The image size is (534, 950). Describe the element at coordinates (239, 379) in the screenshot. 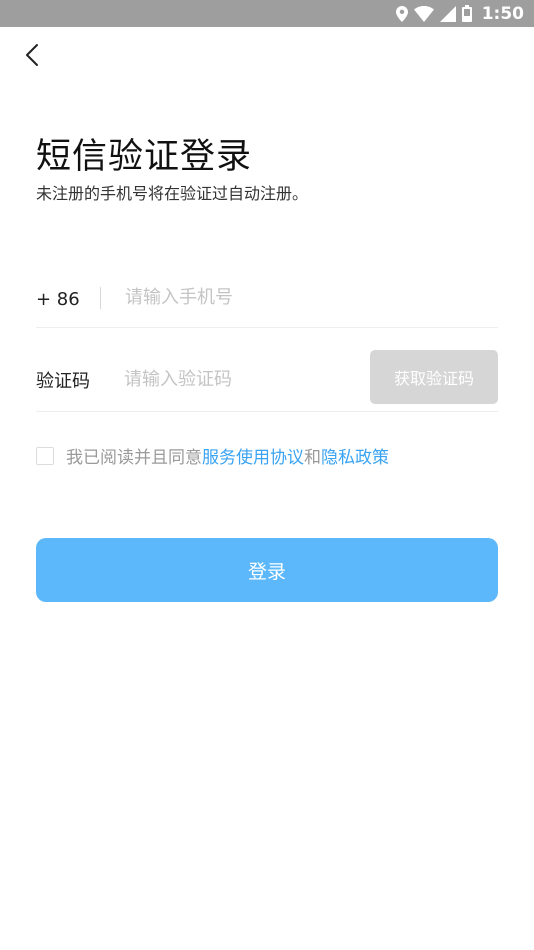

I see `code-input` at that location.